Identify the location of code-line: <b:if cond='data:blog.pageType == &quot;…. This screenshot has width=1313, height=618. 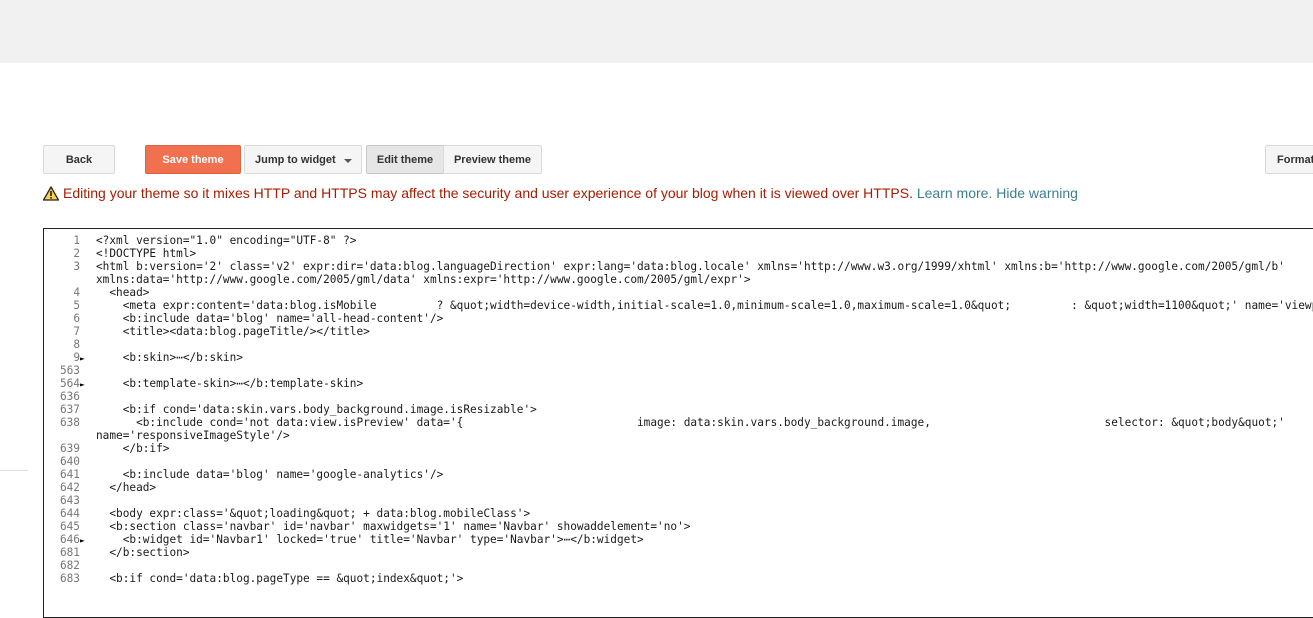
(279, 578).